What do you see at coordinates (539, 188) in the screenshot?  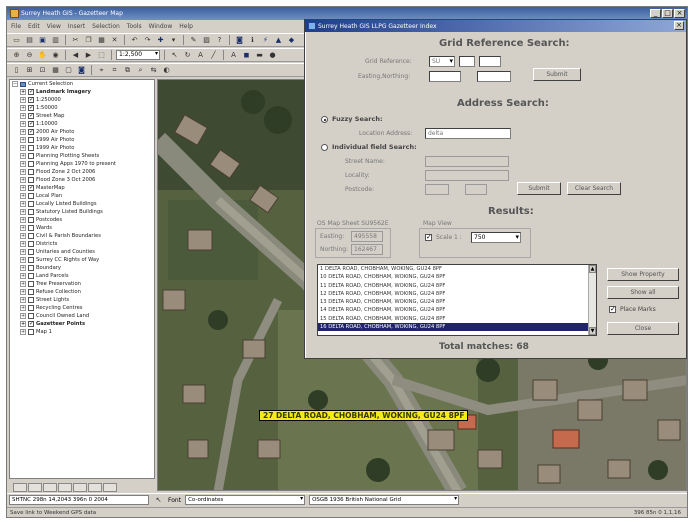 I see `address-submit-button: Submit` at bounding box center [539, 188].